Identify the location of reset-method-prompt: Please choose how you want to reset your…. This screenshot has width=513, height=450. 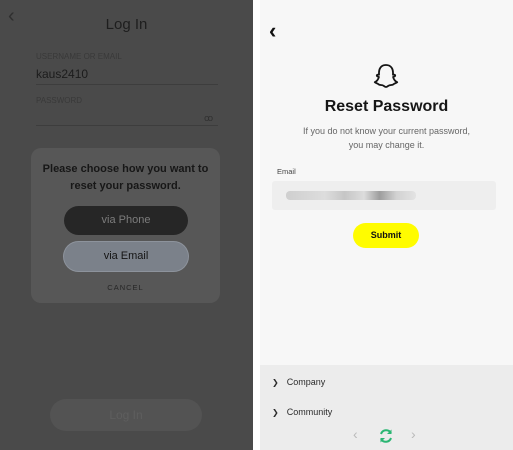
(125, 177).